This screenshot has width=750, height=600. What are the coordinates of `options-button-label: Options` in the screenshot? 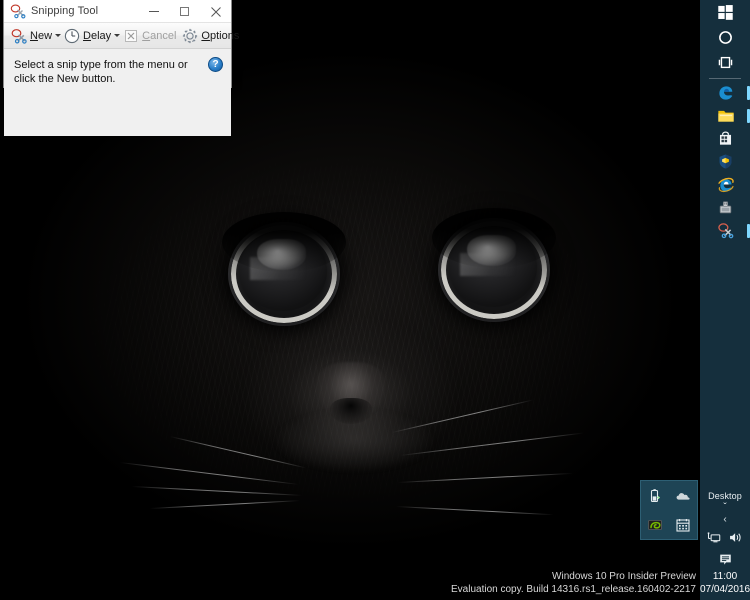 It's located at (220, 35).